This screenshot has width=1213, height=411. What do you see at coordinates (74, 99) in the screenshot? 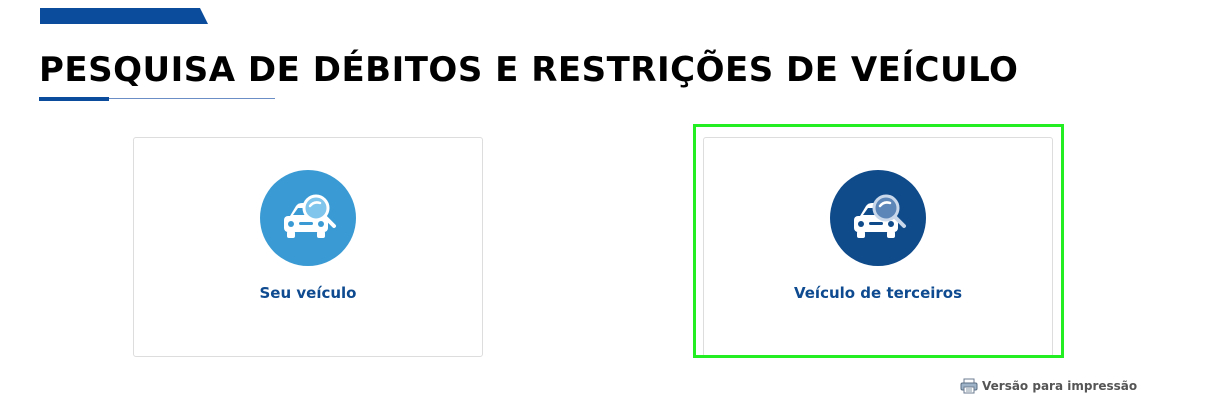
I see `title-underline-thick` at bounding box center [74, 99].